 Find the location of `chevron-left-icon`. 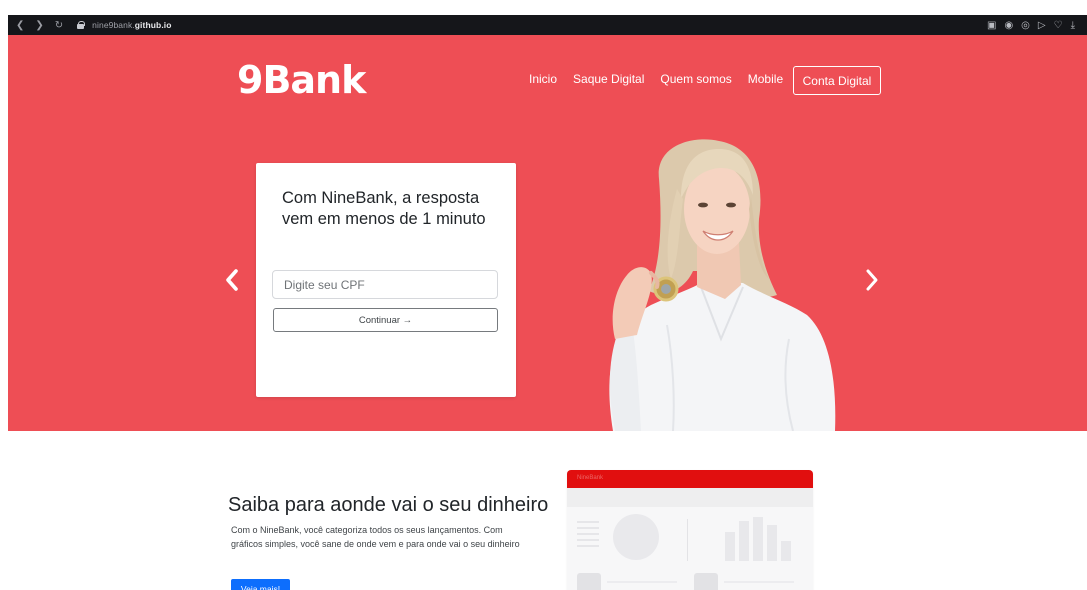

chevron-left-icon is located at coordinates (232, 280).